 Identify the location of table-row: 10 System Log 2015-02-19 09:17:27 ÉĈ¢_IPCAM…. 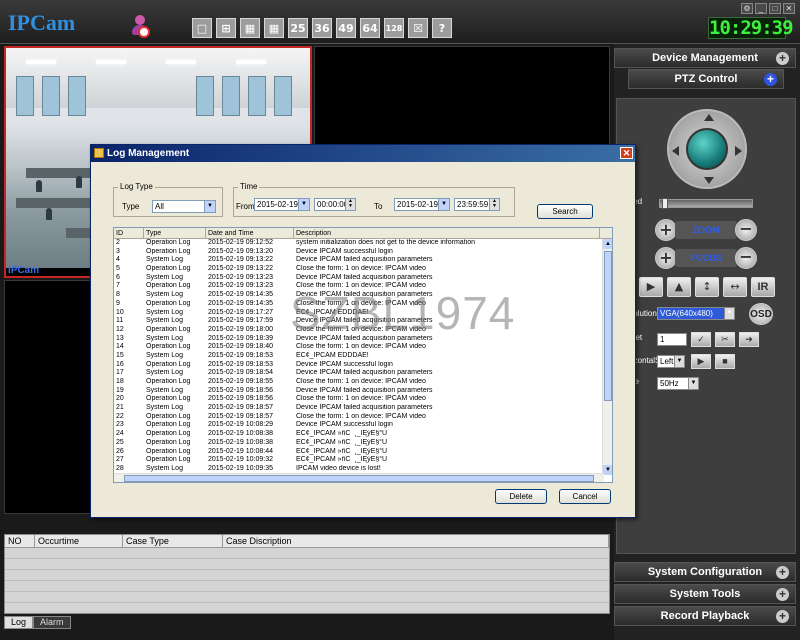
(363, 313).